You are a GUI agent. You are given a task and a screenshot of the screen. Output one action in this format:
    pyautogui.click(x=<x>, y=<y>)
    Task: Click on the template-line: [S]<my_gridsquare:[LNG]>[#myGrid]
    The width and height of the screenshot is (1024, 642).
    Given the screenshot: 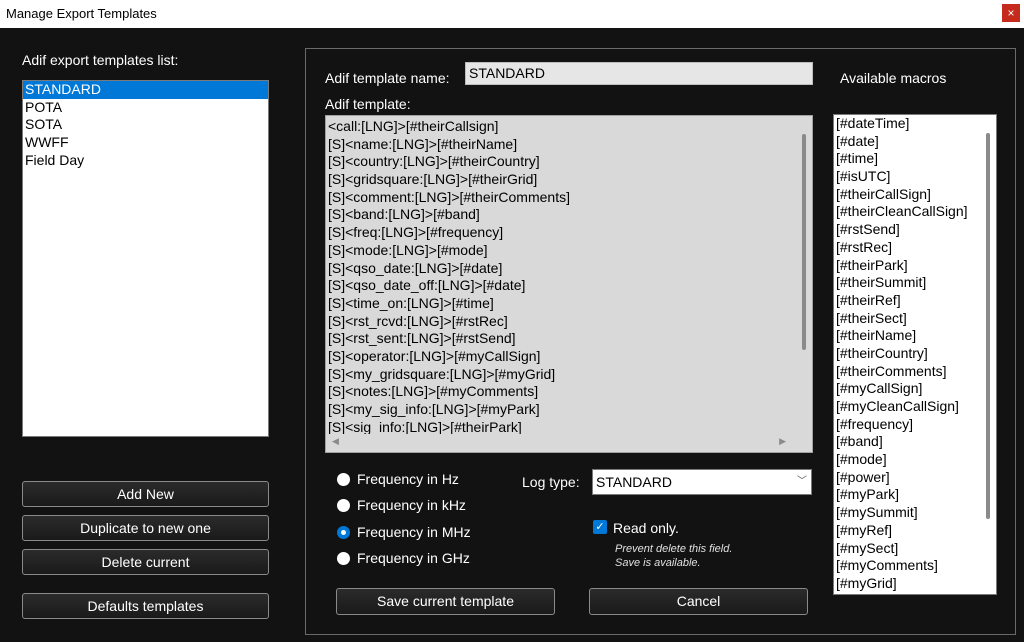 What is the action you would take?
    pyautogui.click(x=442, y=373)
    